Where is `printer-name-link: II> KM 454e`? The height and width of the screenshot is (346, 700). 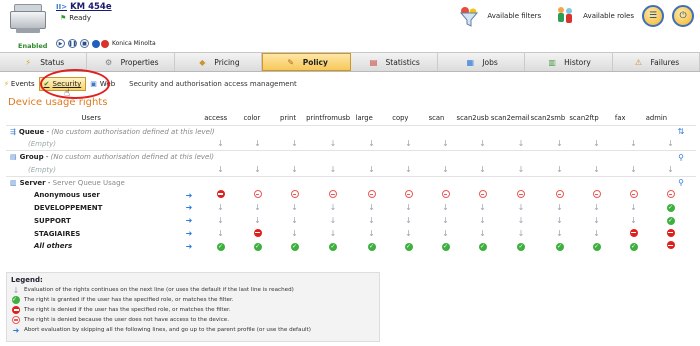 printer-name-link: II> KM 454e is located at coordinates (84, 7).